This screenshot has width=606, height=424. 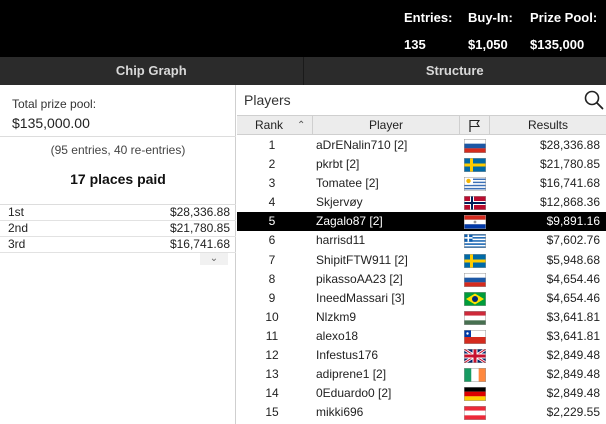 What do you see at coordinates (272, 374) in the screenshot?
I see `rank-cell: 13` at bounding box center [272, 374].